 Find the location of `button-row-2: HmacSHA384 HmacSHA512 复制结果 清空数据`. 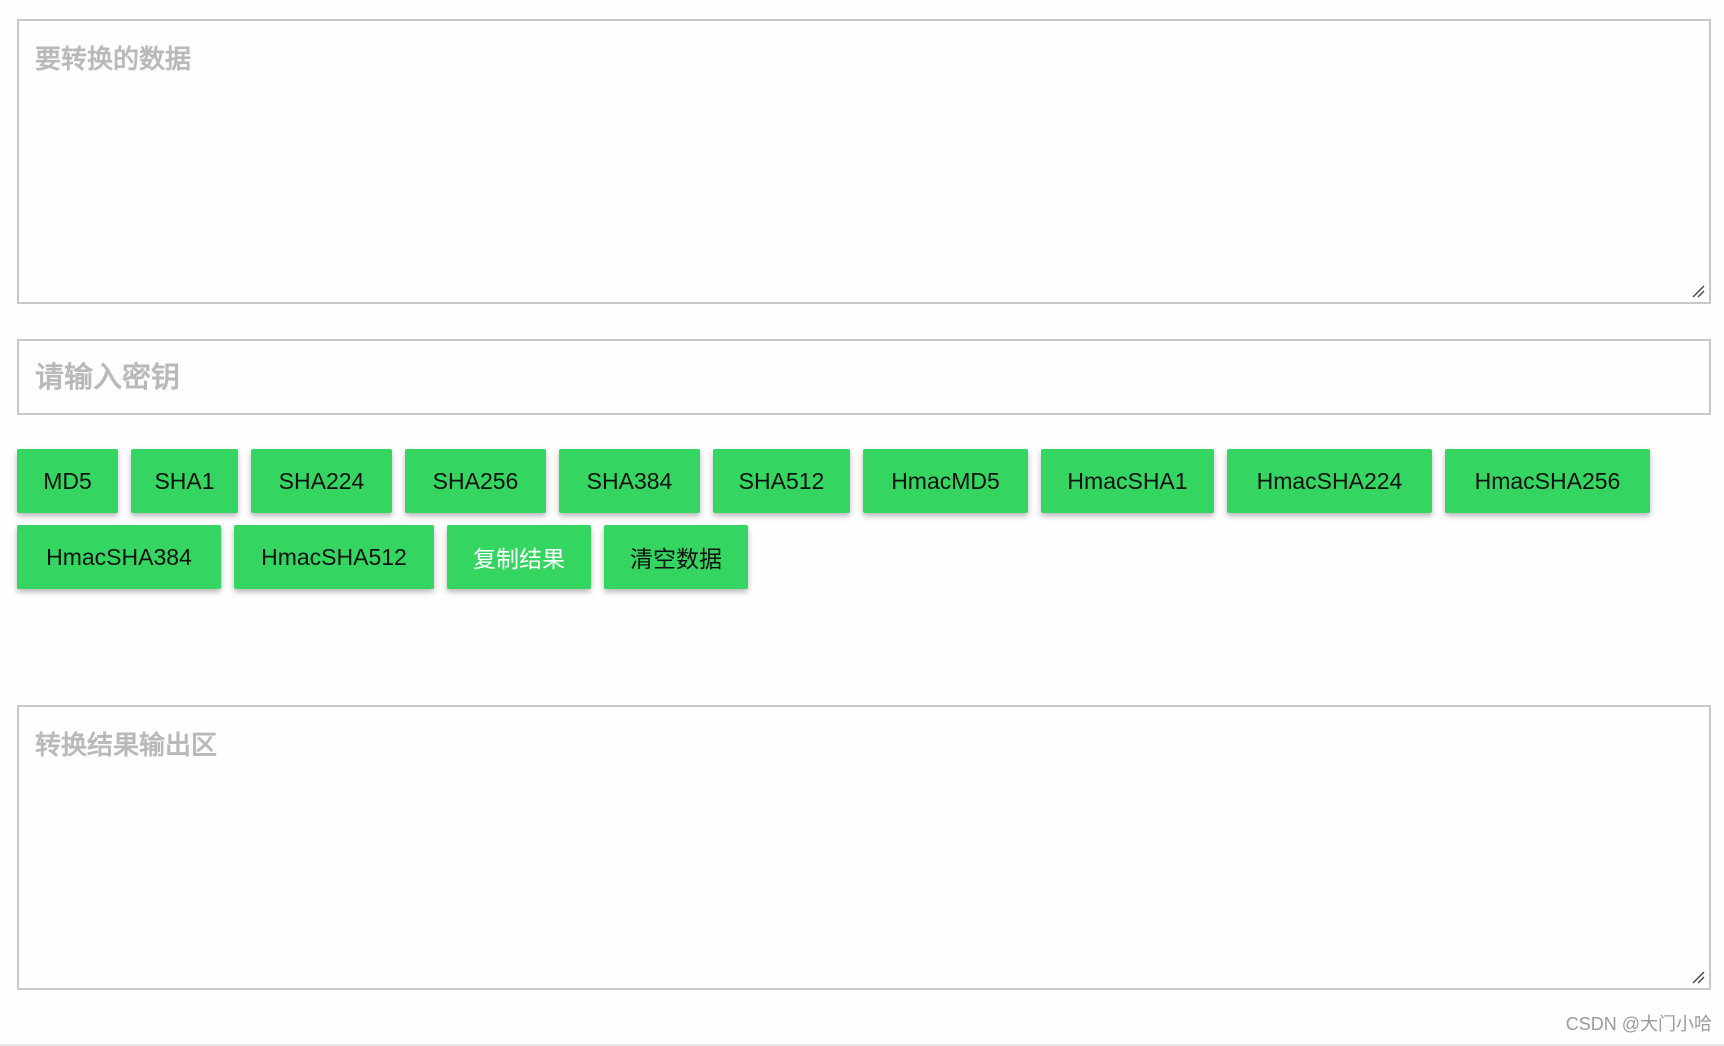

button-row-2: HmacSHA384 HmacSHA512 复制结果 清空数据 is located at coordinates (864, 557).